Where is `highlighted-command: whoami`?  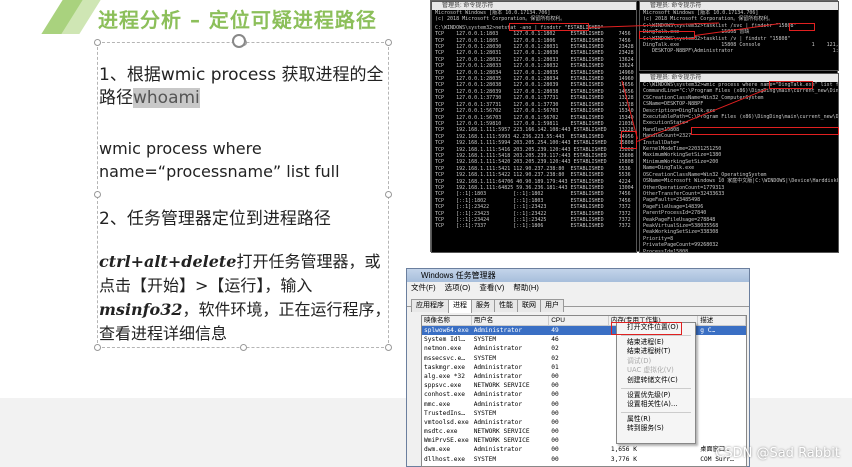
highlighted-command: whoami is located at coordinates (166, 98).